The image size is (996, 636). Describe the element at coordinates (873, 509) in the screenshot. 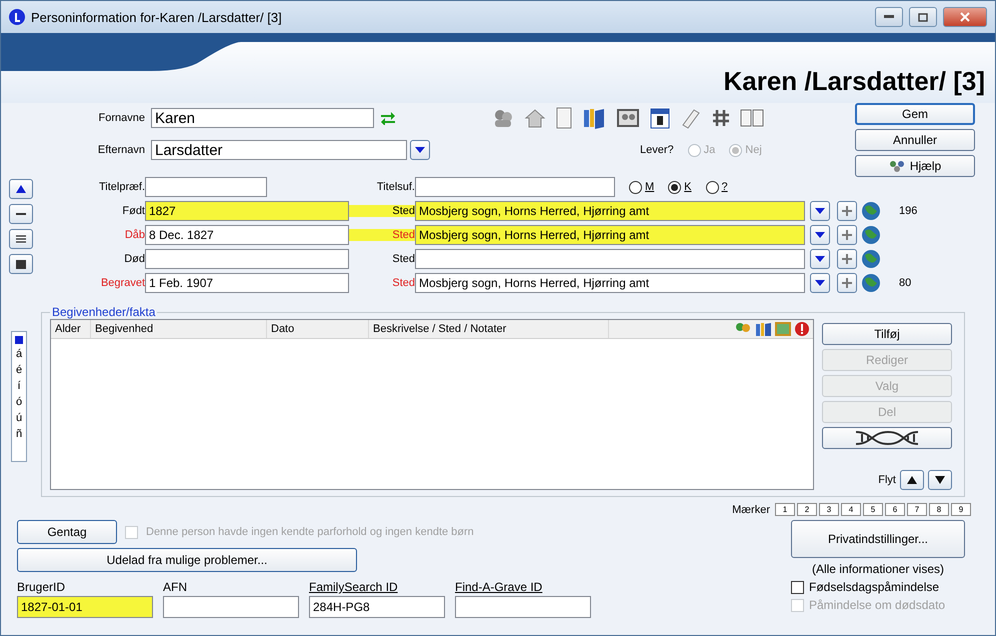

I see `marker-box: 5` at that location.